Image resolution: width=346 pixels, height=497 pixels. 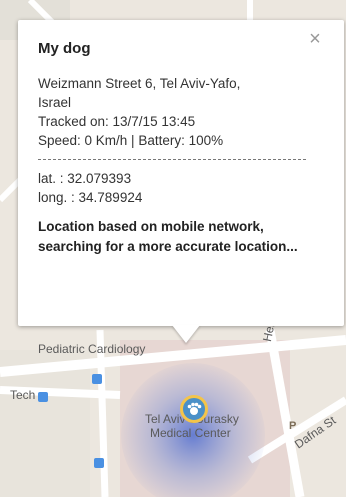 What do you see at coordinates (186, 334) in the screenshot?
I see `popup-tail` at bounding box center [186, 334].